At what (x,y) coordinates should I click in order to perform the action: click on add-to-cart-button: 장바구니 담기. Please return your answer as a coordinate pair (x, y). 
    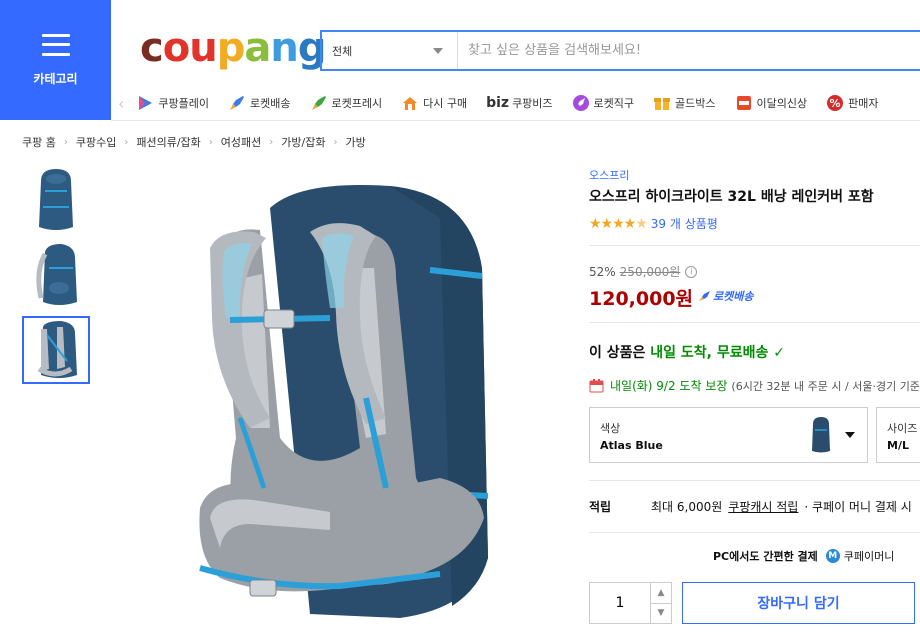
    Looking at the image, I should click on (798, 603).